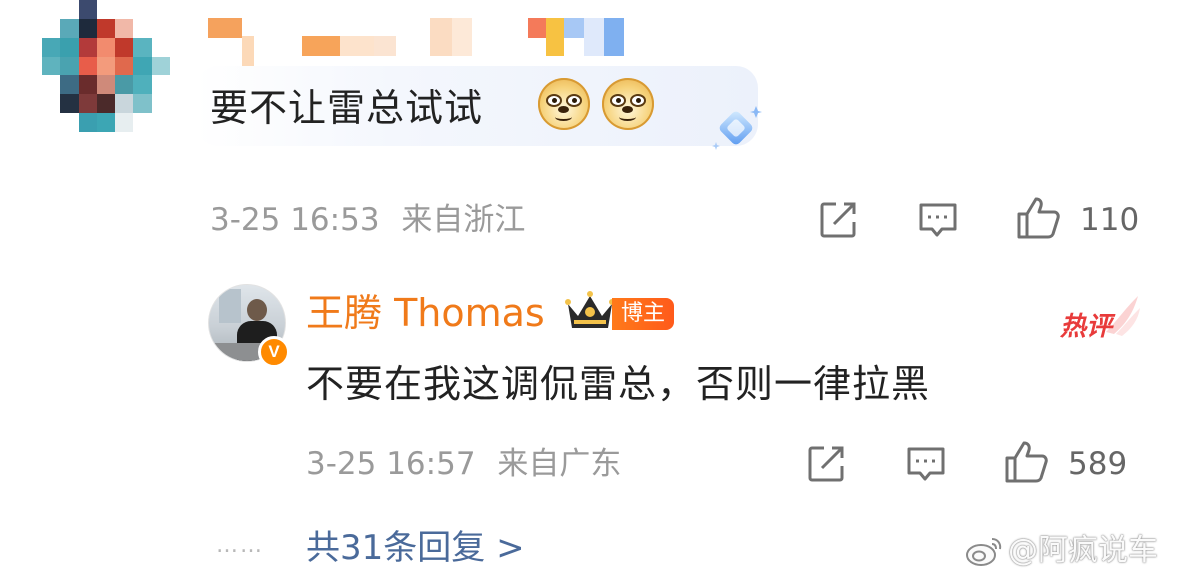  What do you see at coordinates (463, 220) in the screenshot?
I see `comment-location: 来自浙江` at bounding box center [463, 220].